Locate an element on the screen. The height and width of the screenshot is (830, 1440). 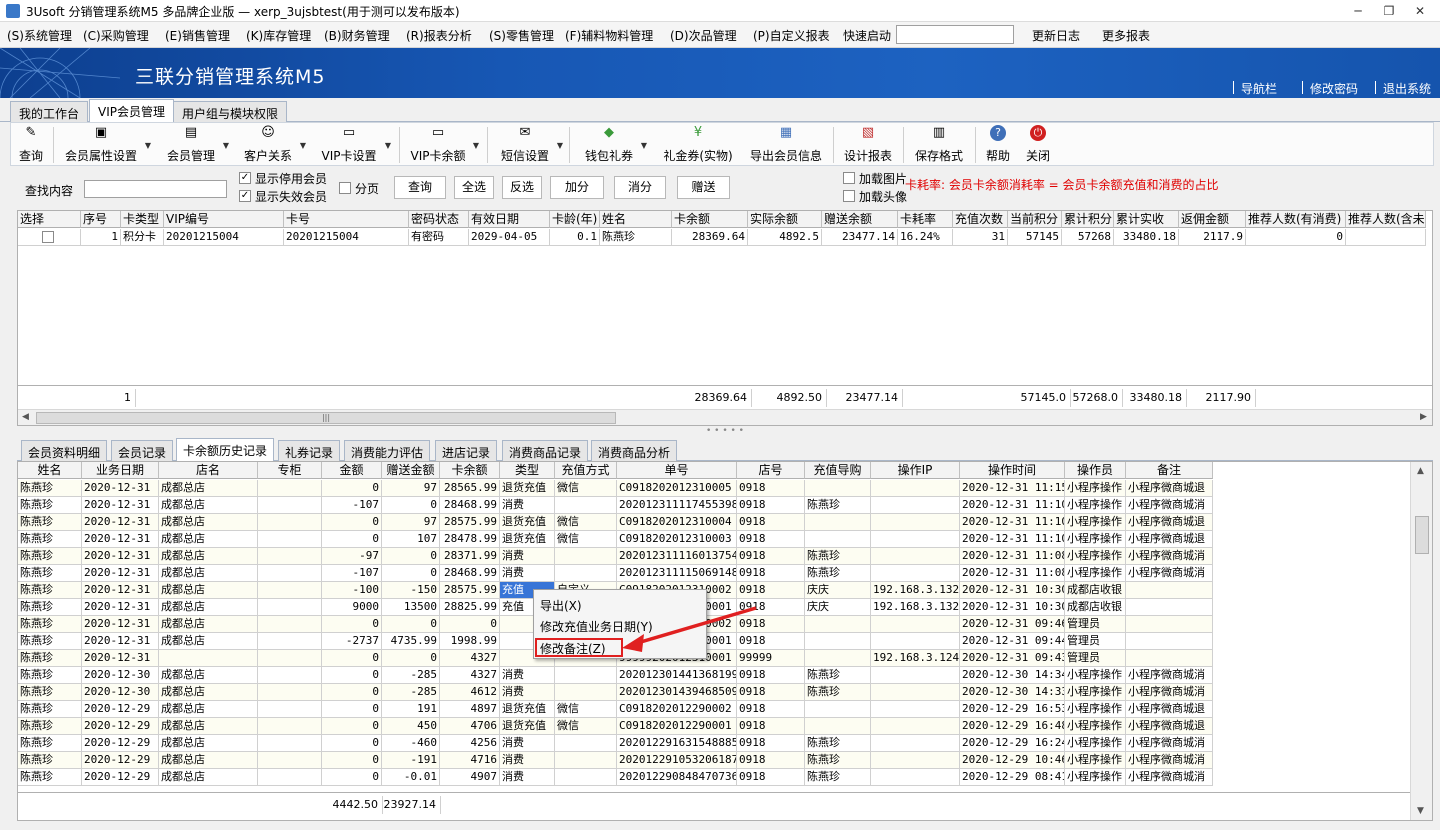
menu-finance: (B)财务管理 is located at coordinates (357, 35).